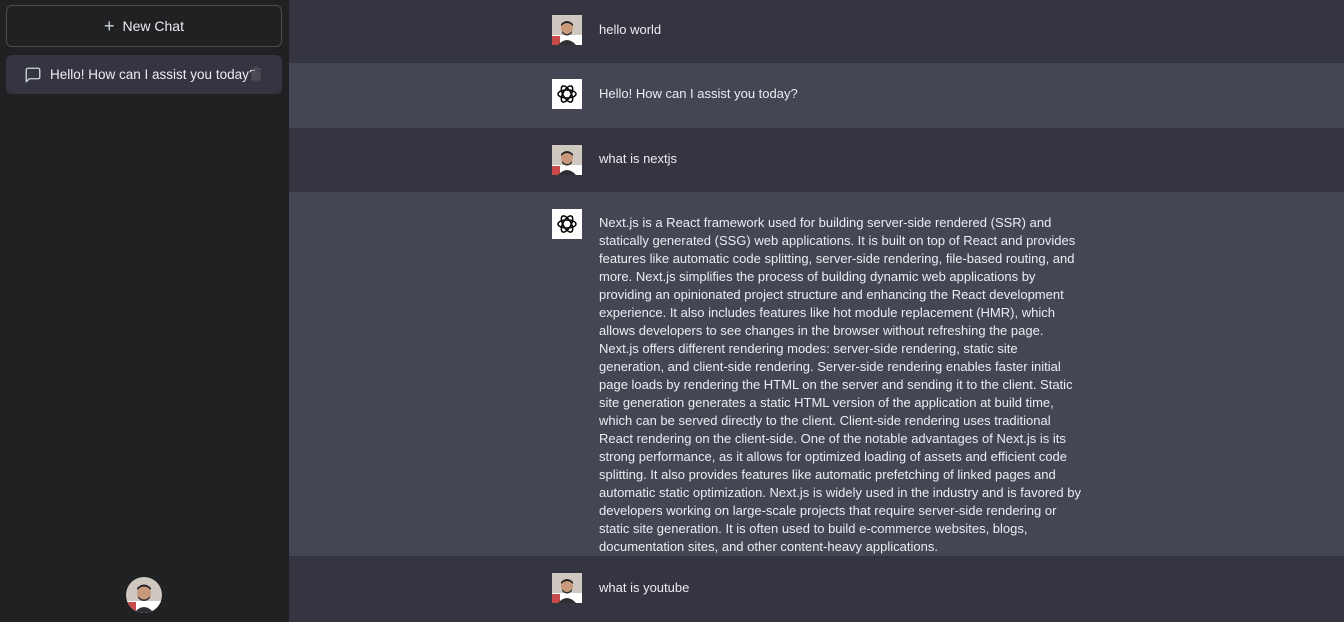 The width and height of the screenshot is (1344, 622). Describe the element at coordinates (33, 75) in the screenshot. I see `message-icon` at that location.